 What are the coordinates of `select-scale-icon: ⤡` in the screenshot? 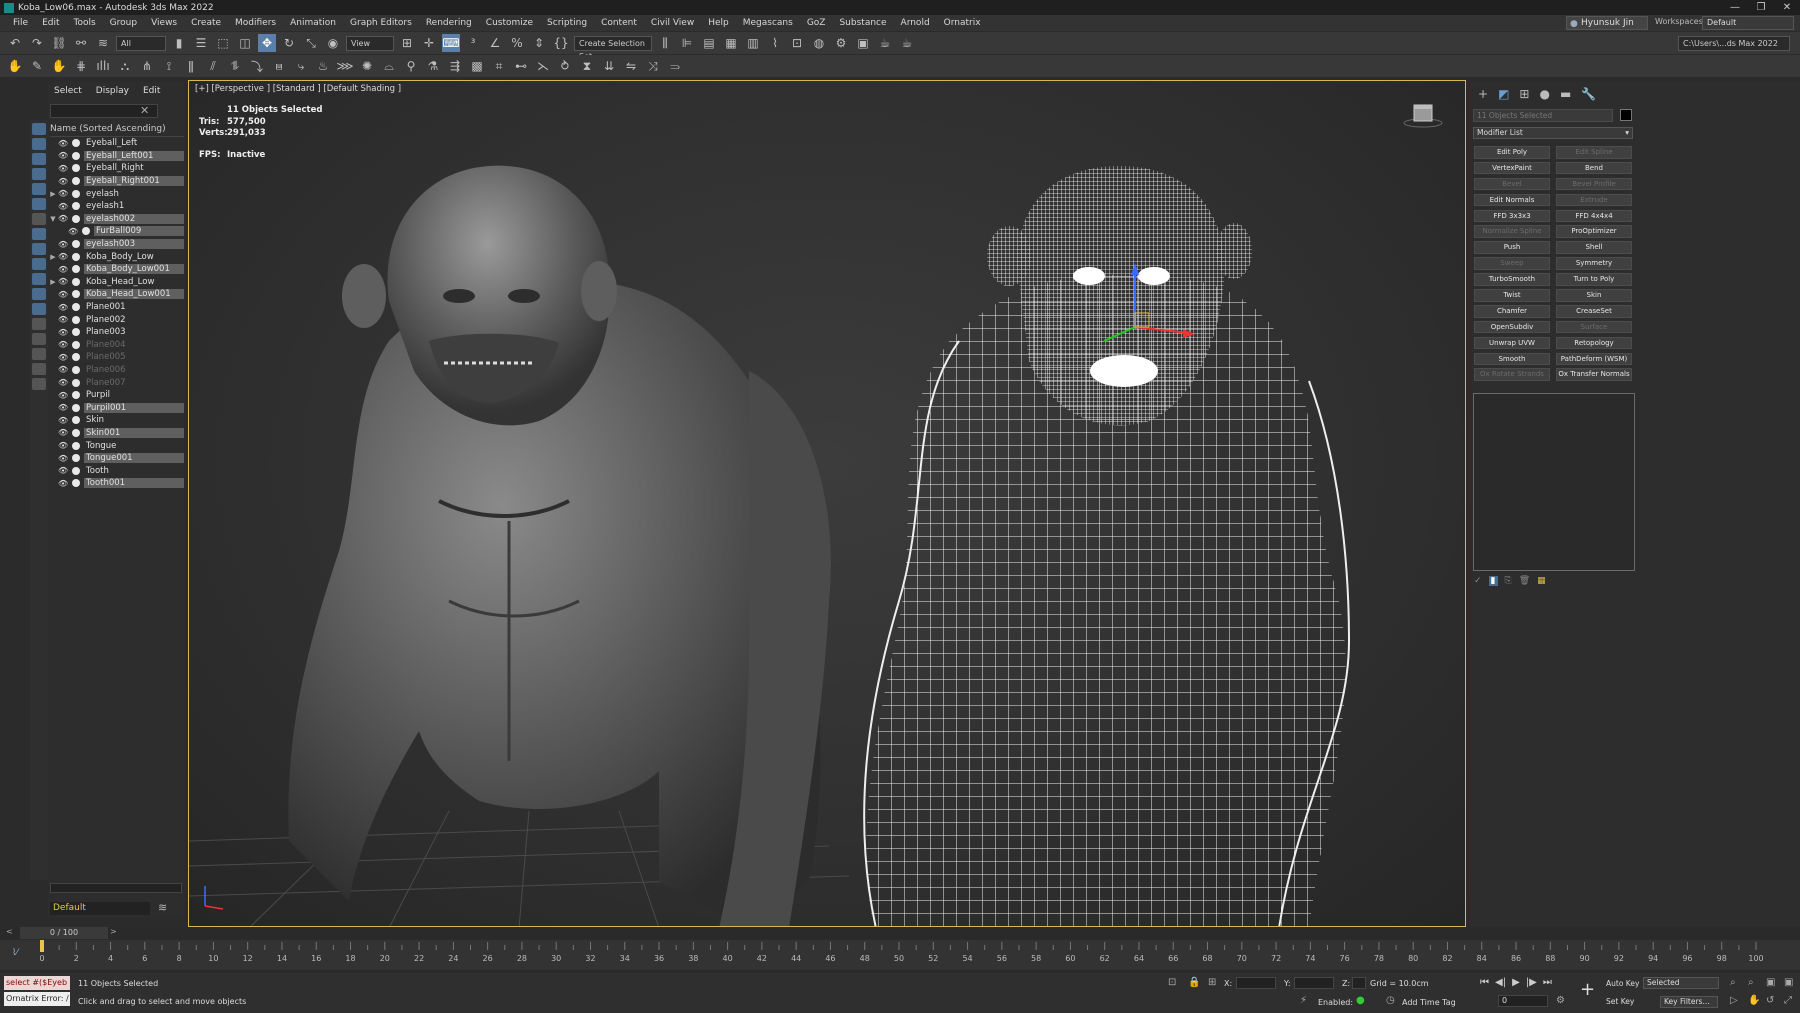 It's located at (311, 43).